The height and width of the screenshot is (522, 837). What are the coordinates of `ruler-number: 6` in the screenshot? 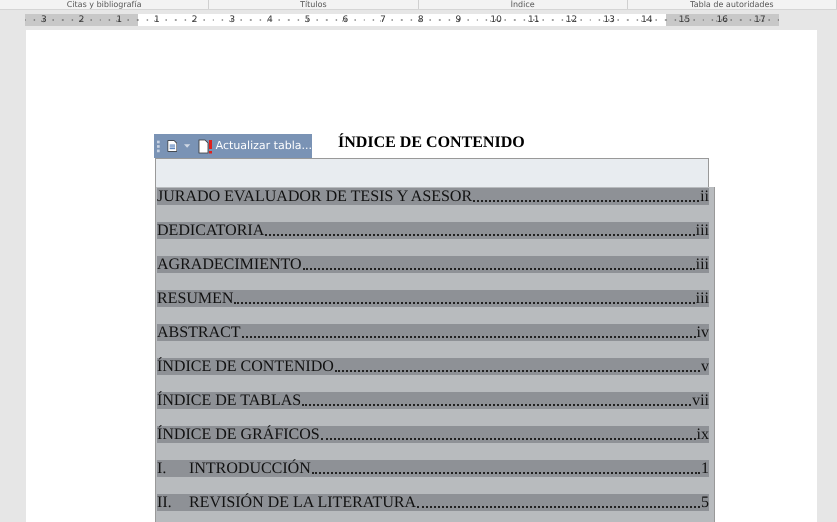 It's located at (345, 19).